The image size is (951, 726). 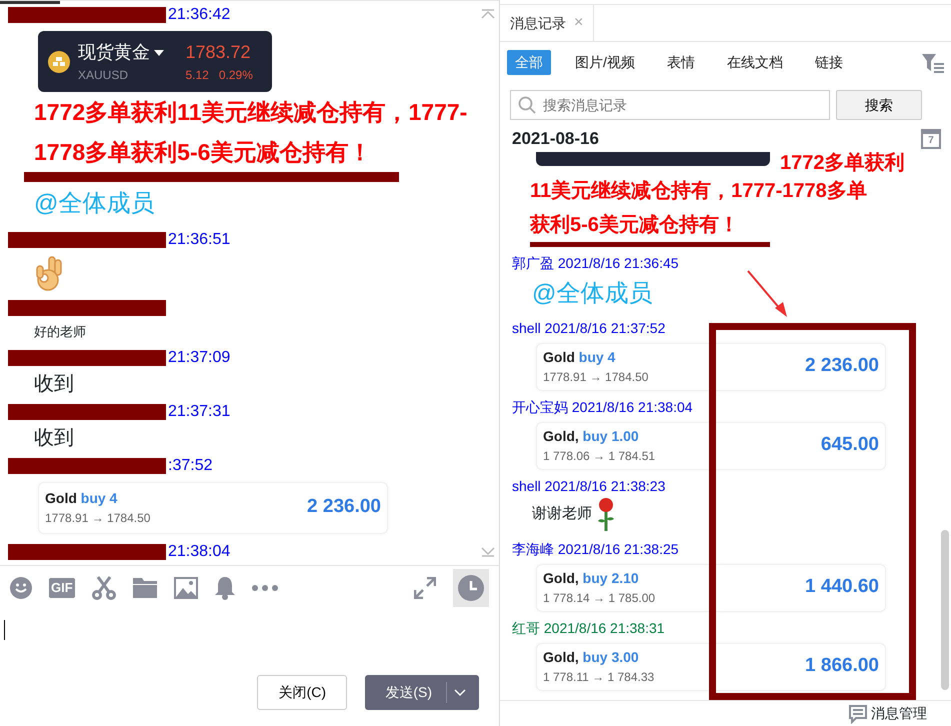 I want to click on sender-line: 红哥 2021/8/16 21:38:31, so click(x=589, y=628).